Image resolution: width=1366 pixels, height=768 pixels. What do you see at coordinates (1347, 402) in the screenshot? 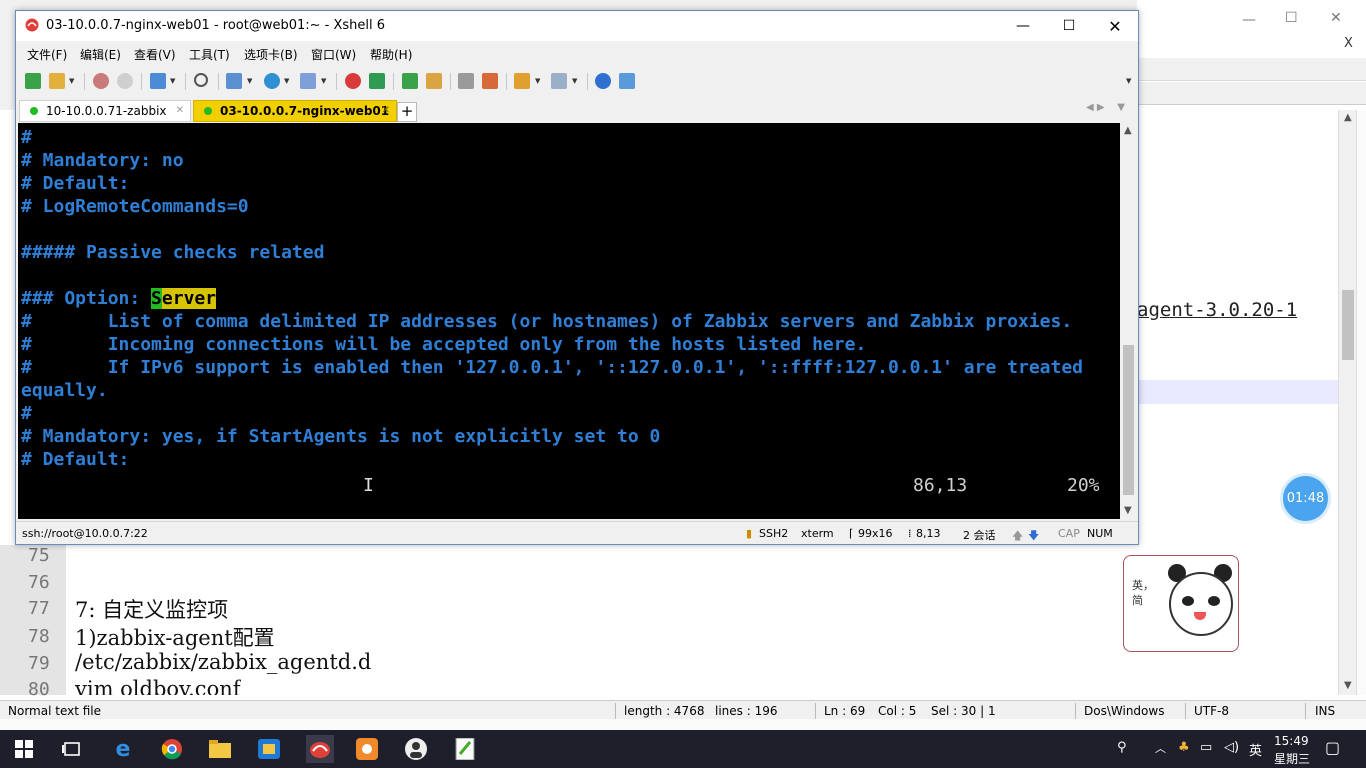
I see `bg-vertical-scrollbar: ▲ ▼` at bounding box center [1347, 402].